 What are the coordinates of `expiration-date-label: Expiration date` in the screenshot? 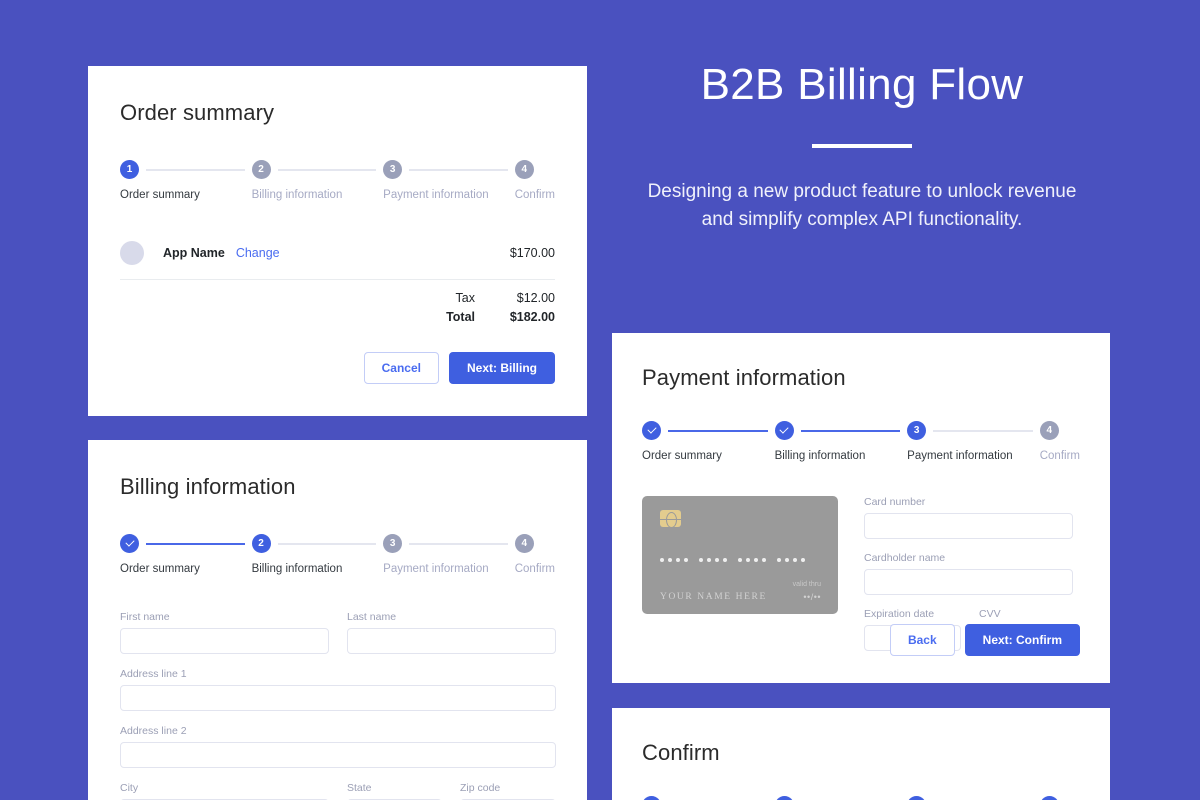 It's located at (899, 614).